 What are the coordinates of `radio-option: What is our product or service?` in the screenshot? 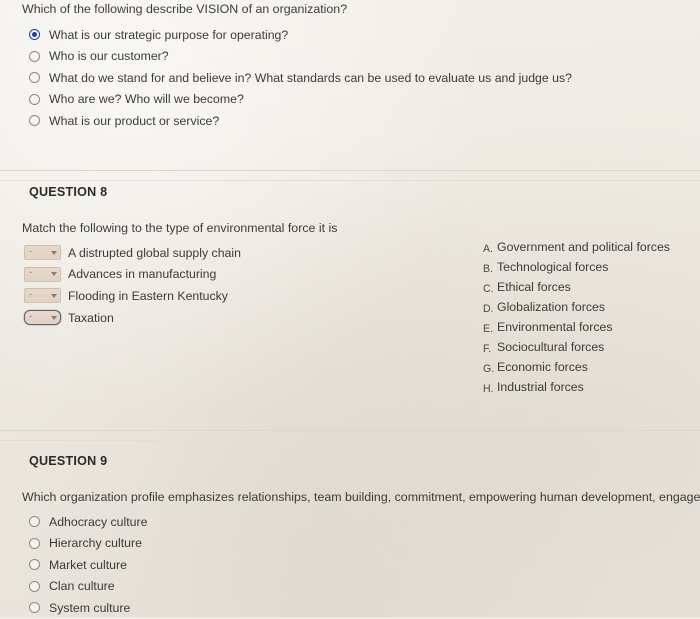 It's located at (364, 121).